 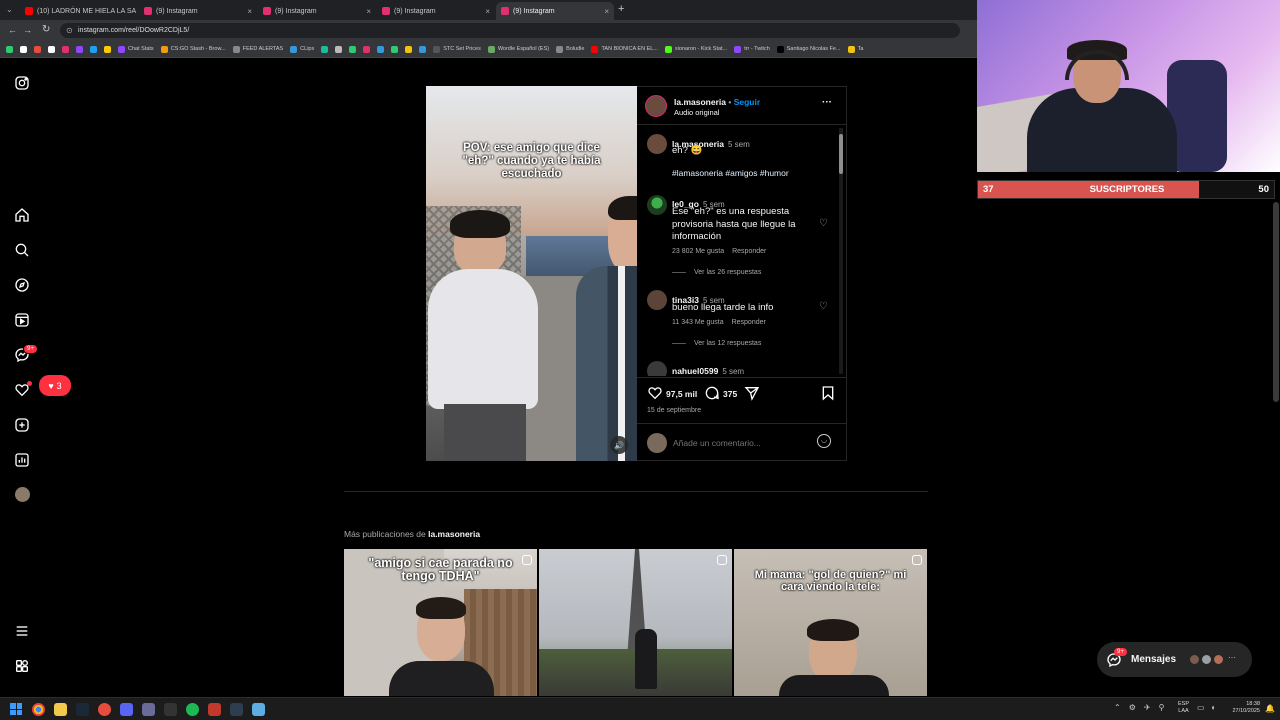 What do you see at coordinates (747, 102) in the screenshot?
I see `follow-button: Seguir` at bounding box center [747, 102].